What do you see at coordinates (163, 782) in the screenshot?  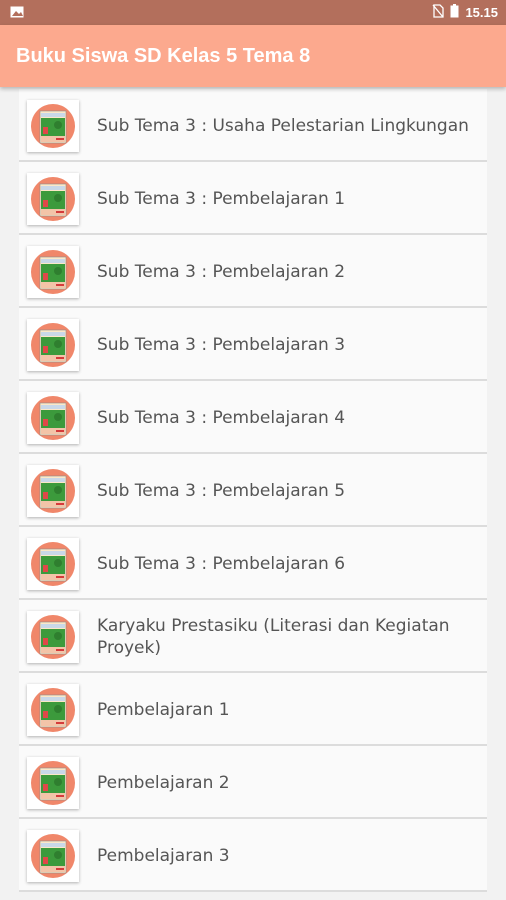 I see `list-item-label: Pembelajaran 2` at bounding box center [163, 782].